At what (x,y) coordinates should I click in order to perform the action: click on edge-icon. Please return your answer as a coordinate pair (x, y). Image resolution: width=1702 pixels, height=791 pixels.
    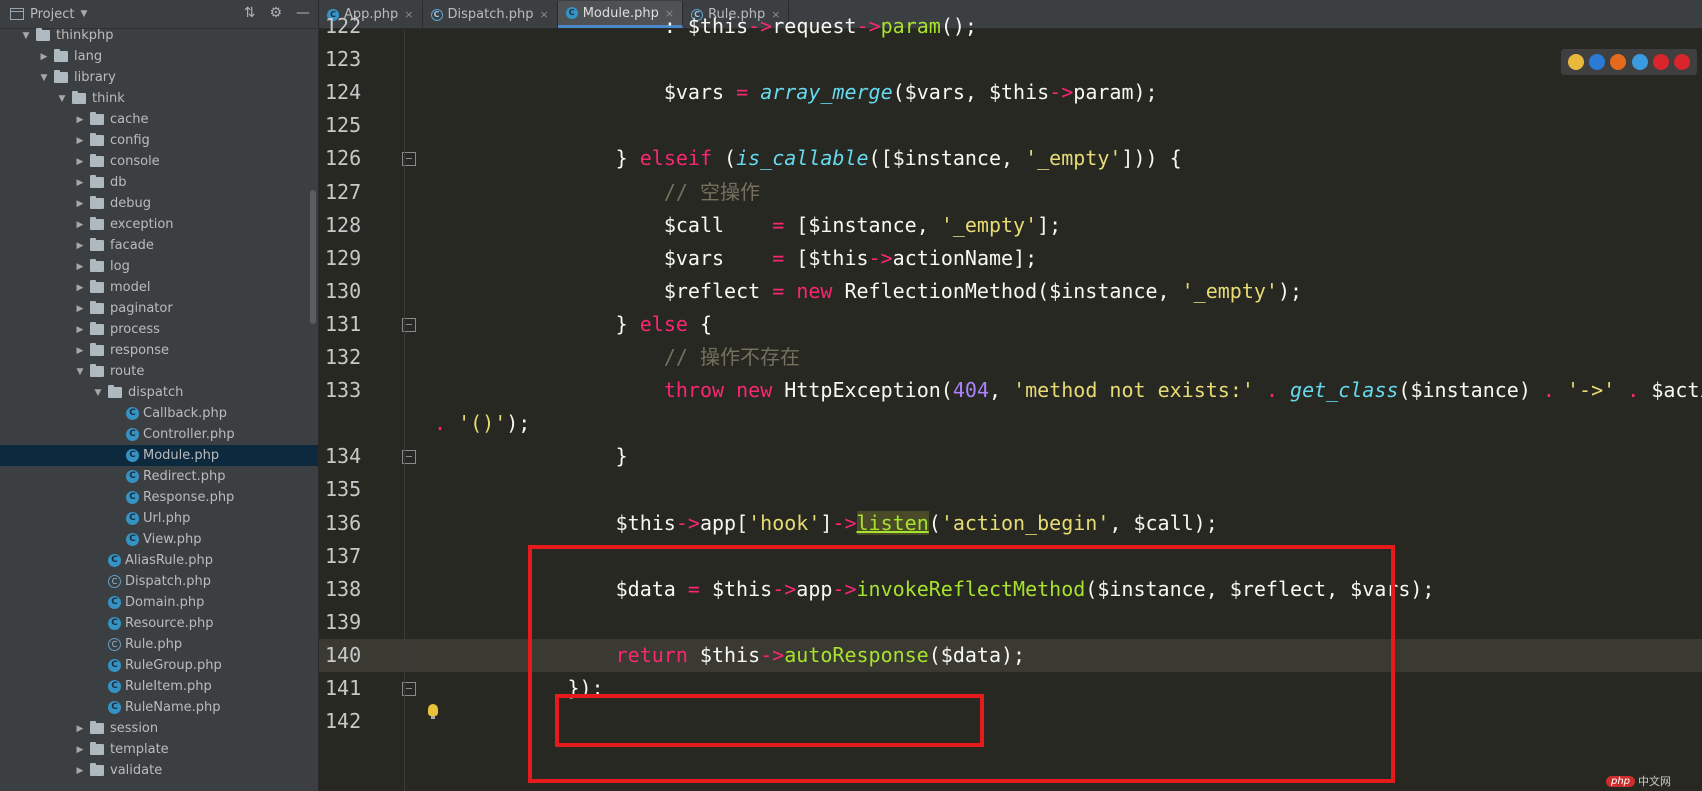
    Looking at the image, I should click on (1596, 62).